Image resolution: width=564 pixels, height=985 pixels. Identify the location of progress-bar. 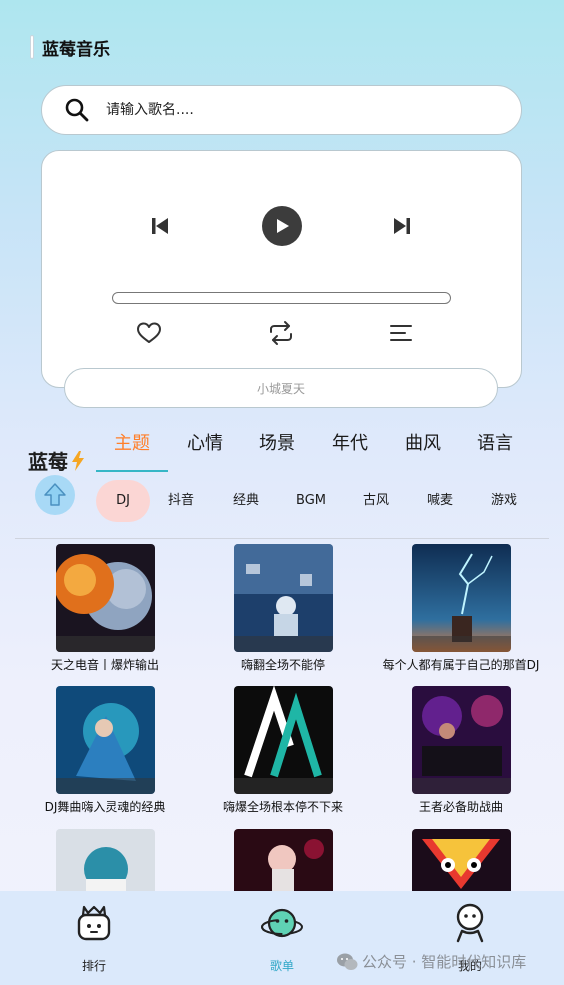
(281, 298).